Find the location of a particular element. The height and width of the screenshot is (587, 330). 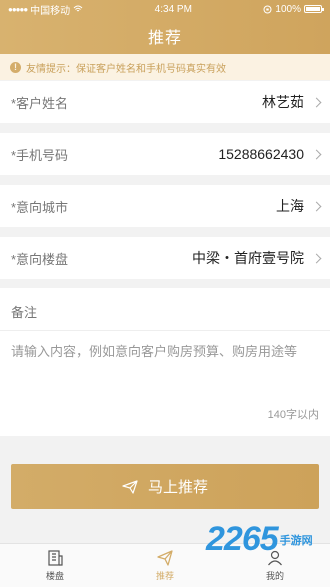

wifi-icon is located at coordinates (78, 8).